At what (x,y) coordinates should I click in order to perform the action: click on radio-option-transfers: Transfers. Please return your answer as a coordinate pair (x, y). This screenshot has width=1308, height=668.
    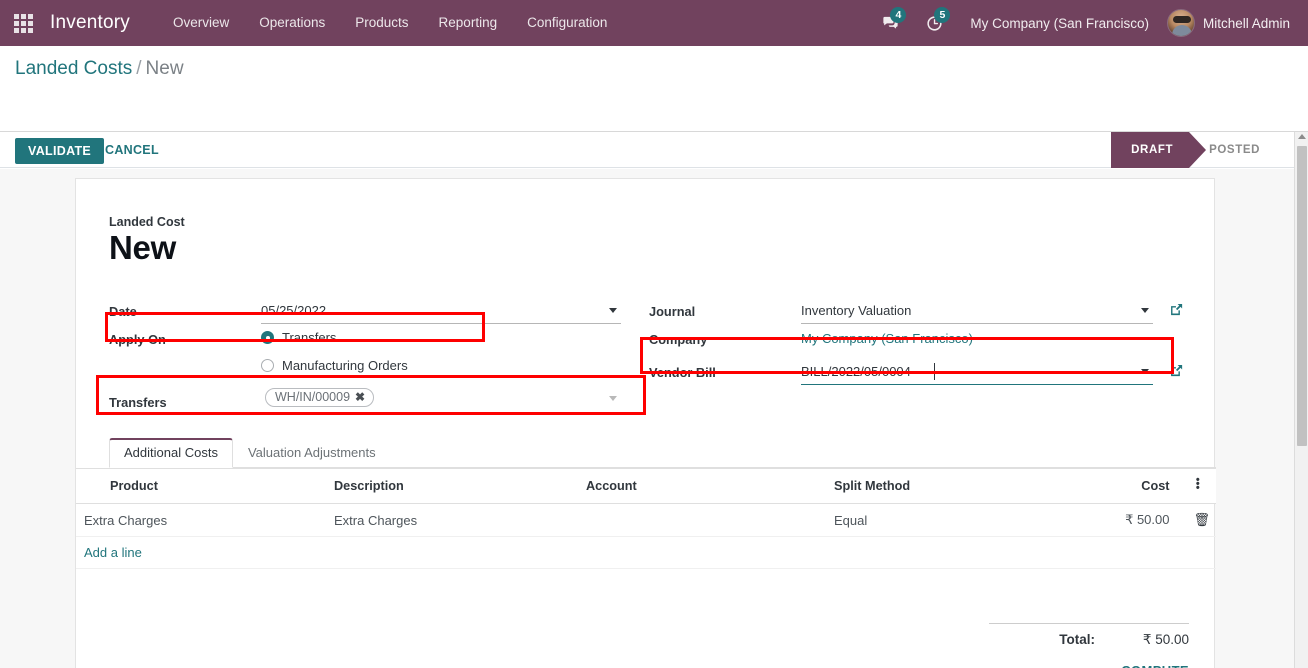
    Looking at the image, I should click on (298, 337).